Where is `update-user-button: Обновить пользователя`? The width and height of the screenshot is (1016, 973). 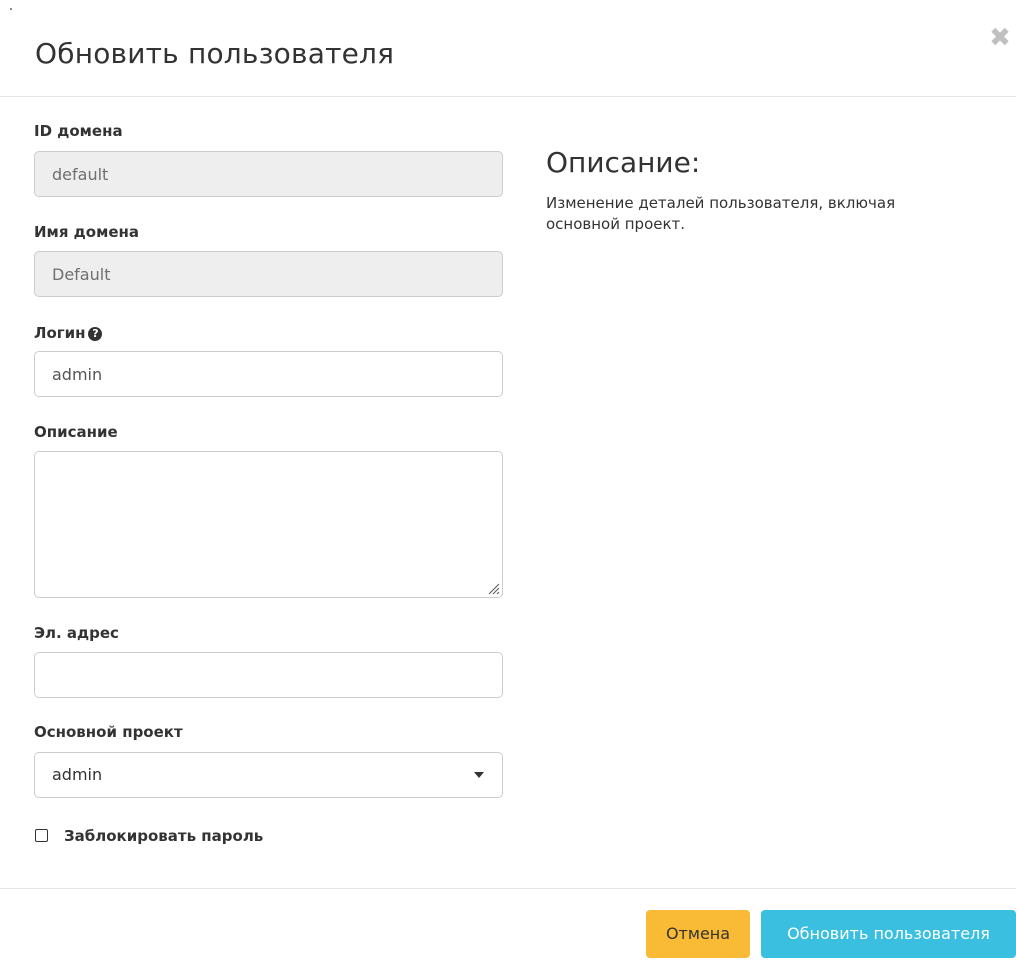 update-user-button: Обновить пользователя is located at coordinates (888, 934).